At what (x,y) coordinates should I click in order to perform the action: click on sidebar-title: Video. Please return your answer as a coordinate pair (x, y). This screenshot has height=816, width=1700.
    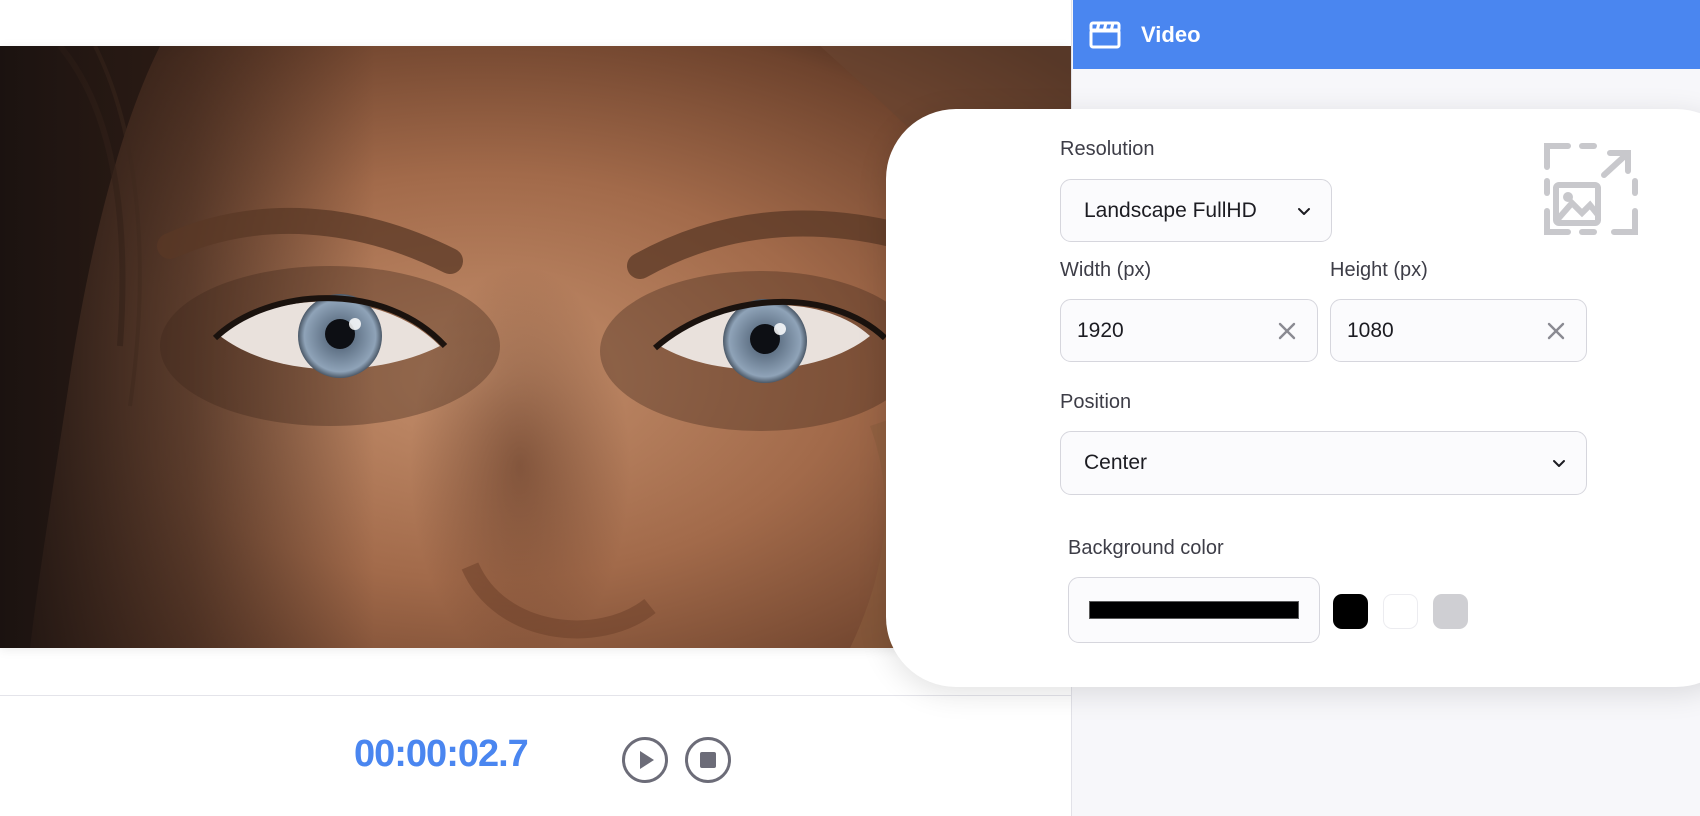
    Looking at the image, I should click on (1171, 34).